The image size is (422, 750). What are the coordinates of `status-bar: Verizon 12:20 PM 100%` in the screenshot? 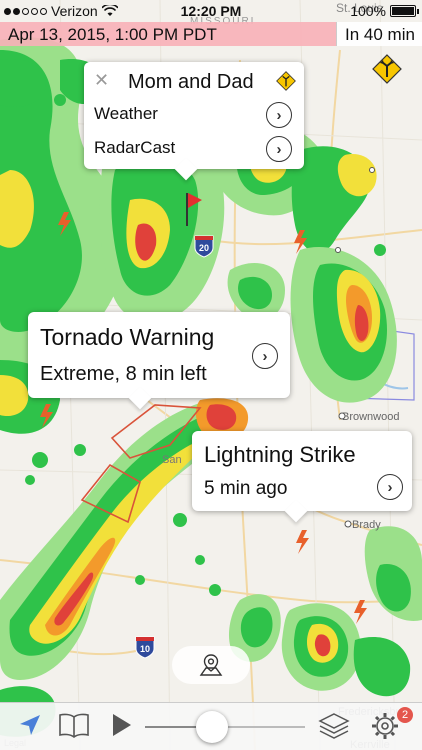 It's located at (211, 11).